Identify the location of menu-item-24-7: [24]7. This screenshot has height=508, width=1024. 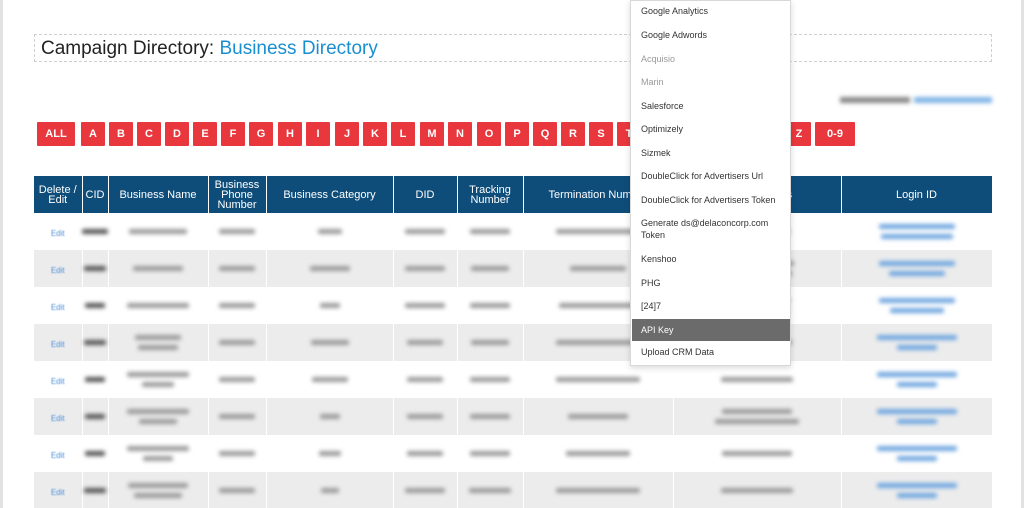
(711, 306).